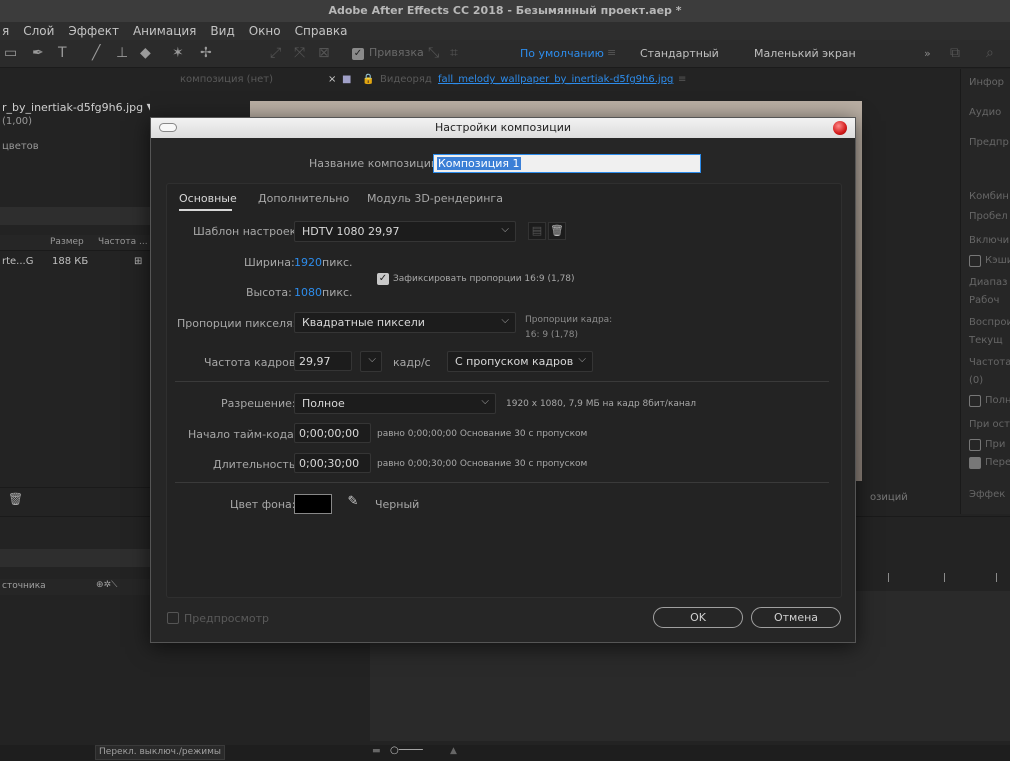  I want to click on switches-icon: ⊕✲⟍, so click(106, 585).